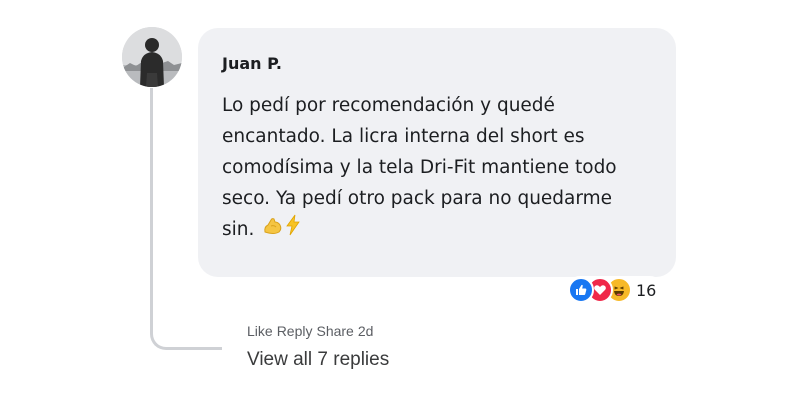  I want to click on comment-author: Juan P., so click(438, 64).